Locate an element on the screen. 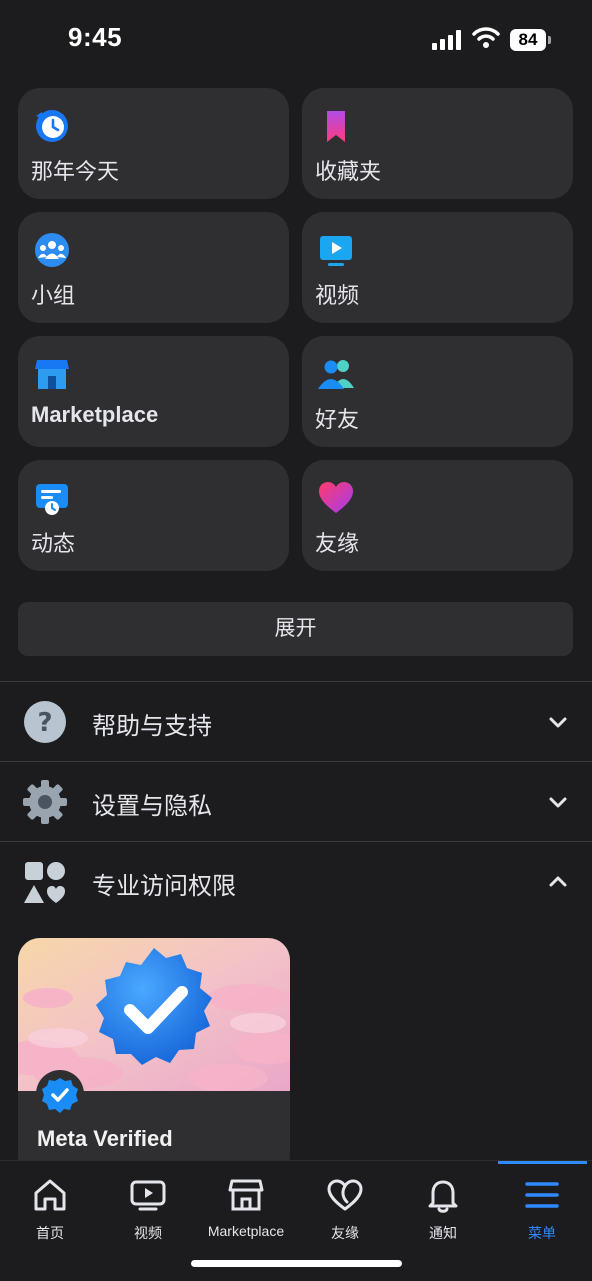  video-screen-icon is located at coordinates (336, 251).